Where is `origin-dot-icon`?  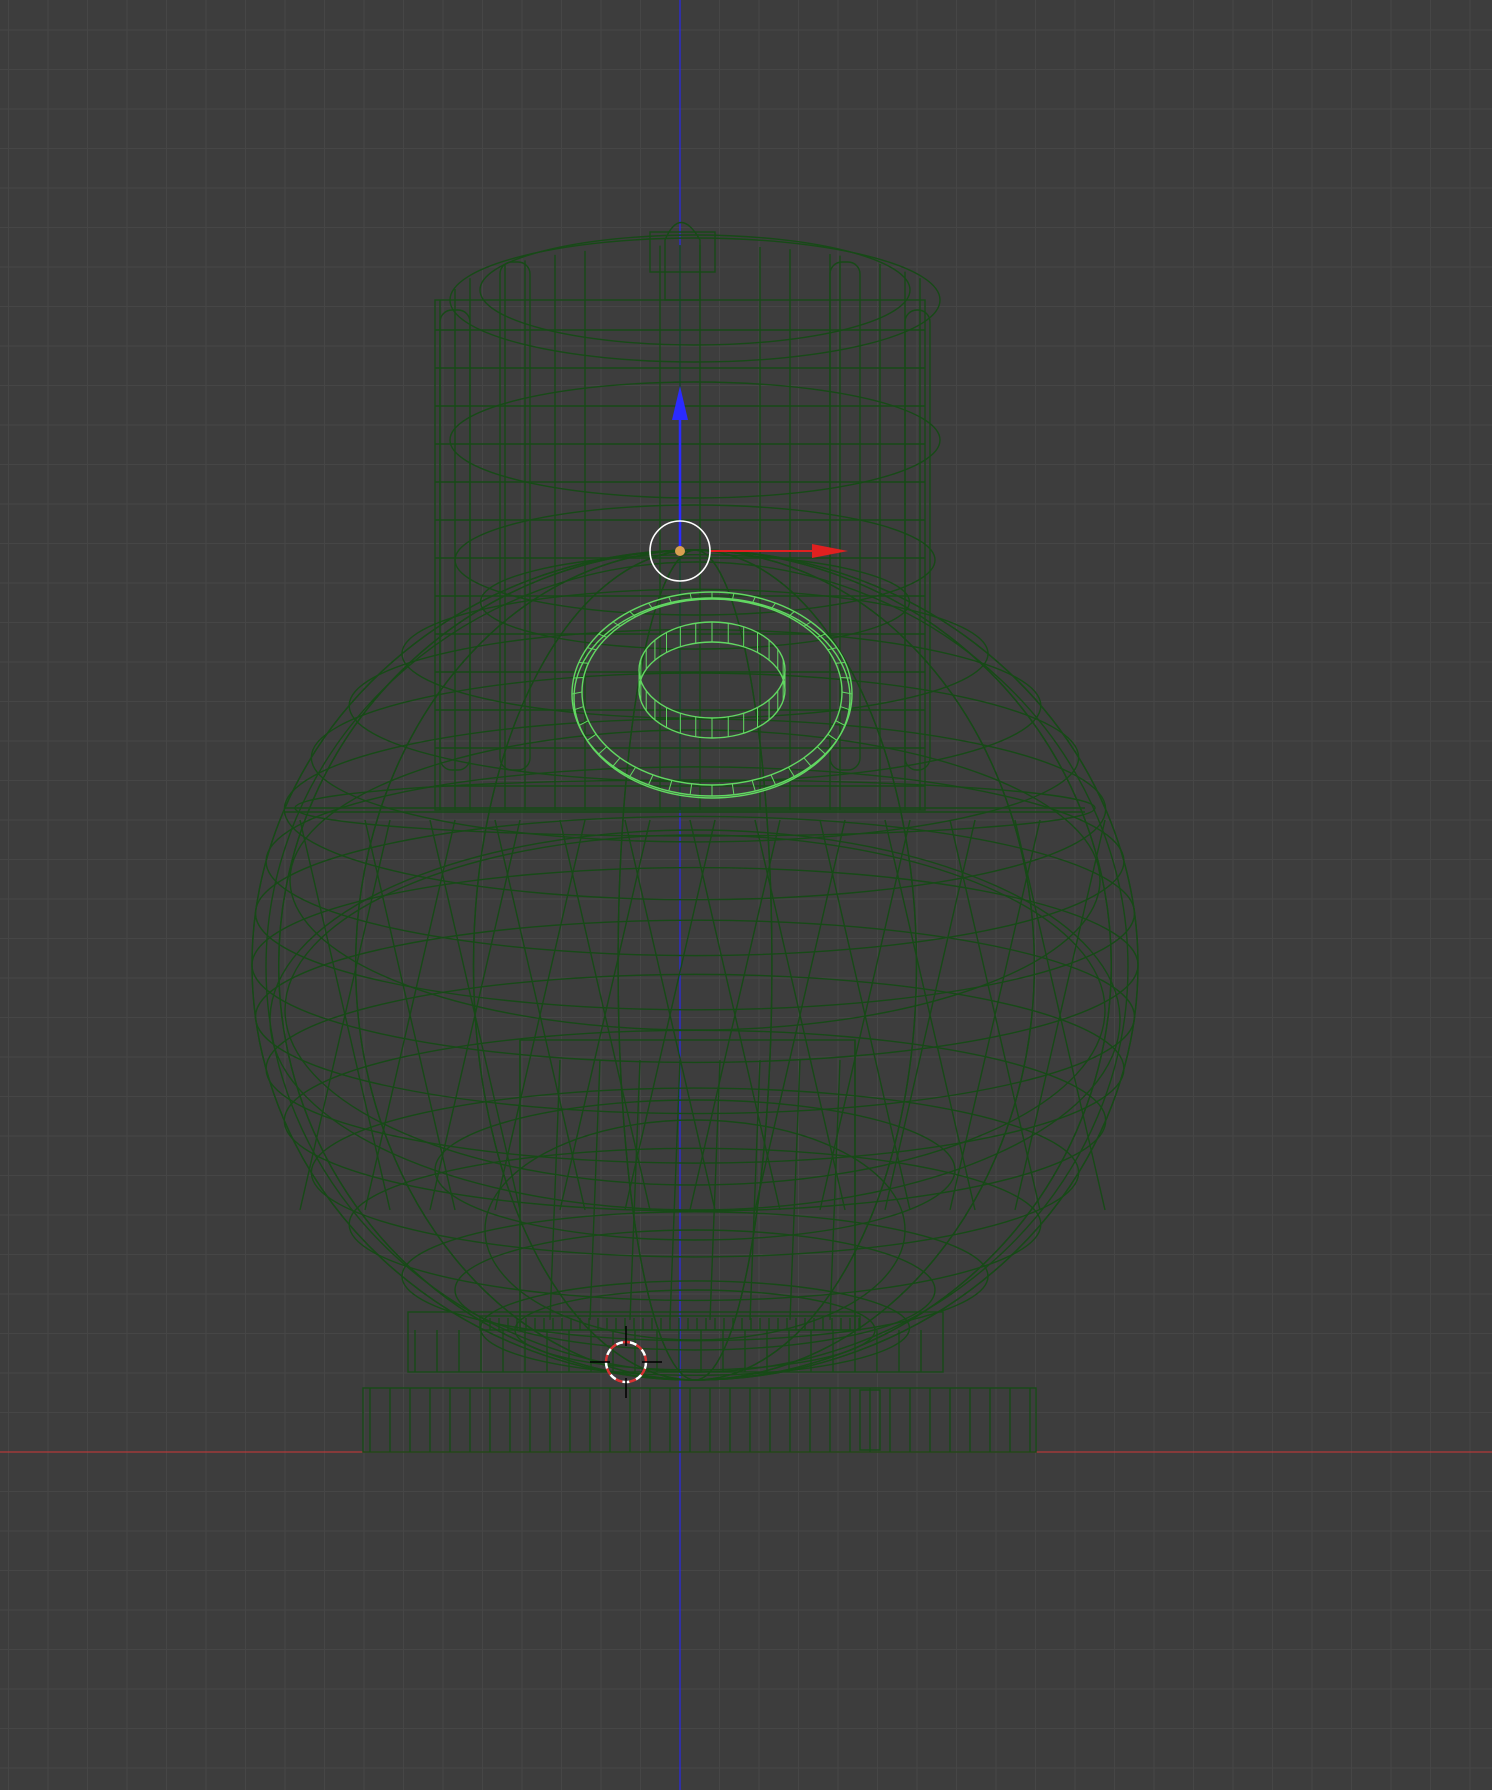
origin-dot-icon is located at coordinates (680, 551).